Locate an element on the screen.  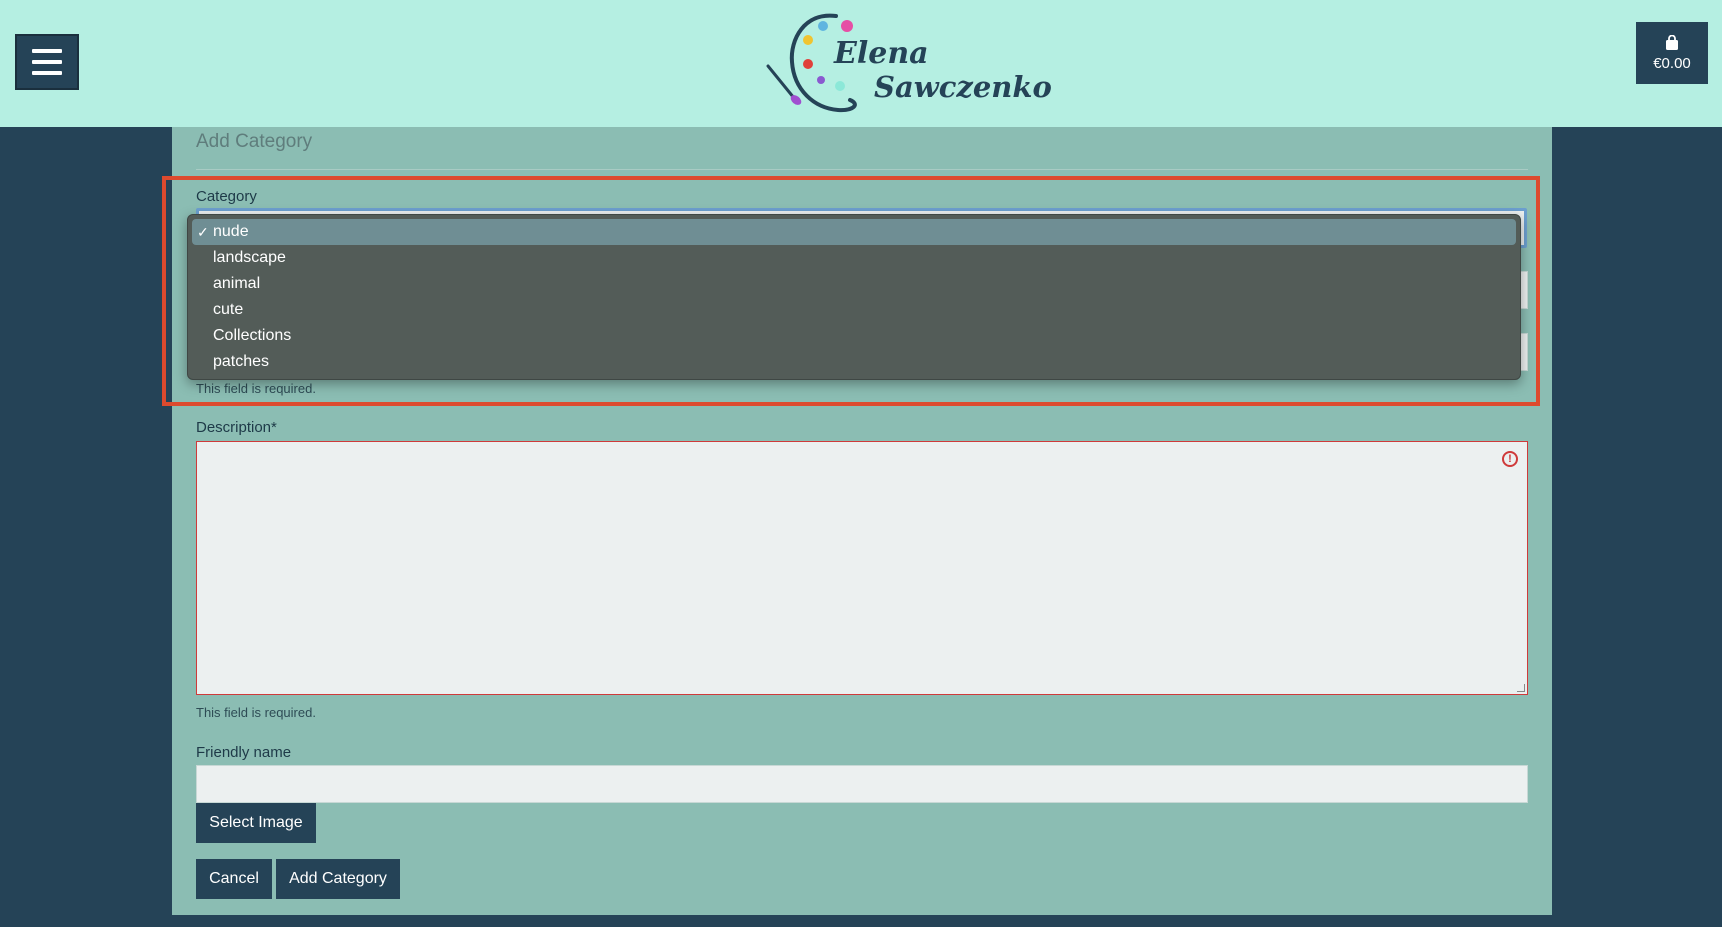
friendly-name-input is located at coordinates (862, 784).